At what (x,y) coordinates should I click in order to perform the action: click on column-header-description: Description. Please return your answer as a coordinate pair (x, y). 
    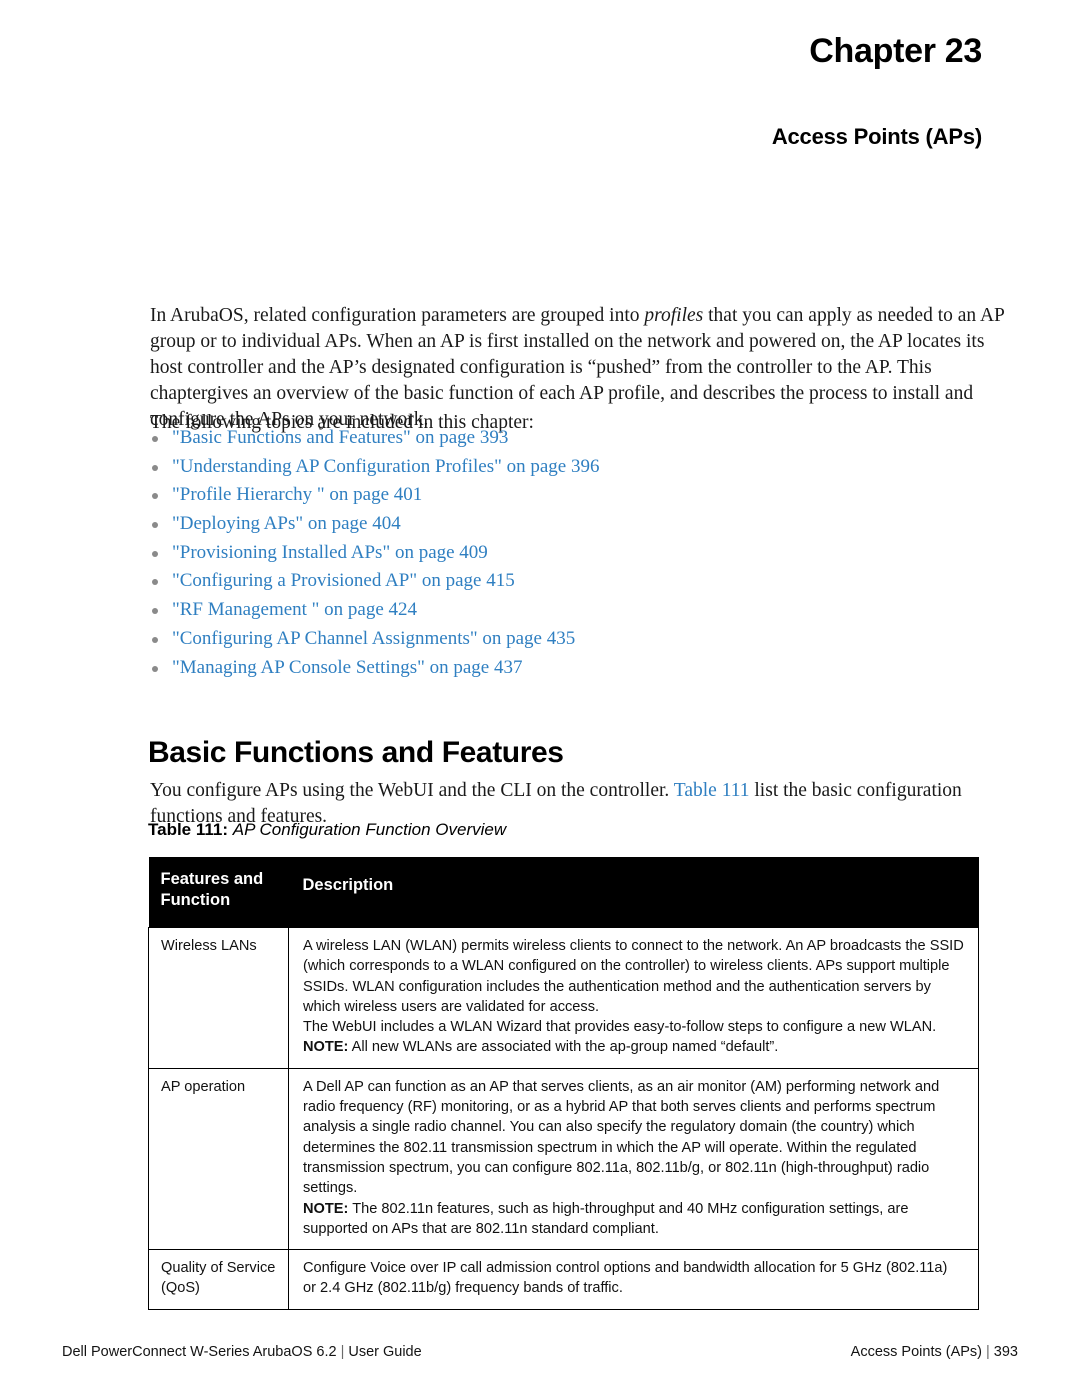
    Looking at the image, I should click on (633, 892).